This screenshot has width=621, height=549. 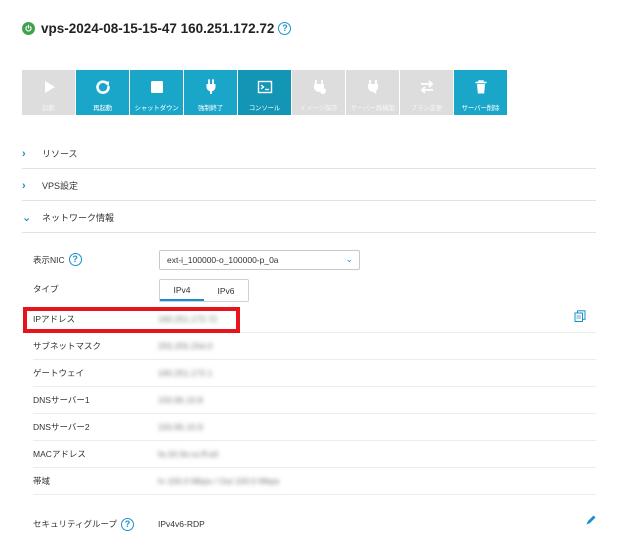 What do you see at coordinates (314, 346) in the screenshot?
I see `subnet-mask-row: サブネットマスク 255.255.254.0` at bounding box center [314, 346].